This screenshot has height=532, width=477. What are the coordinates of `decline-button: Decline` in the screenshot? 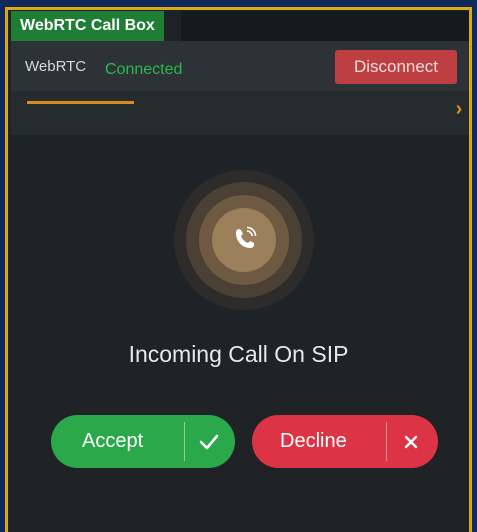 It's located at (345, 441).